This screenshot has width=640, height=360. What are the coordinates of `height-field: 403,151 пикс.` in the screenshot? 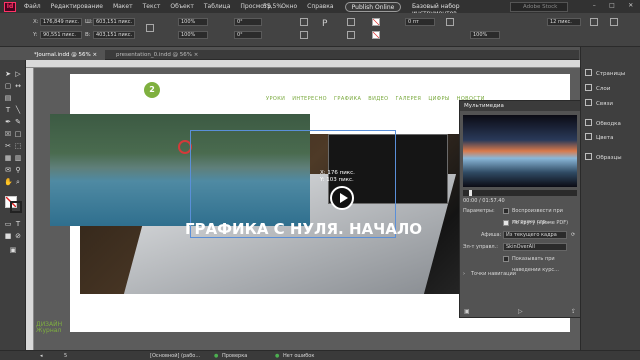 It's located at (114, 35).